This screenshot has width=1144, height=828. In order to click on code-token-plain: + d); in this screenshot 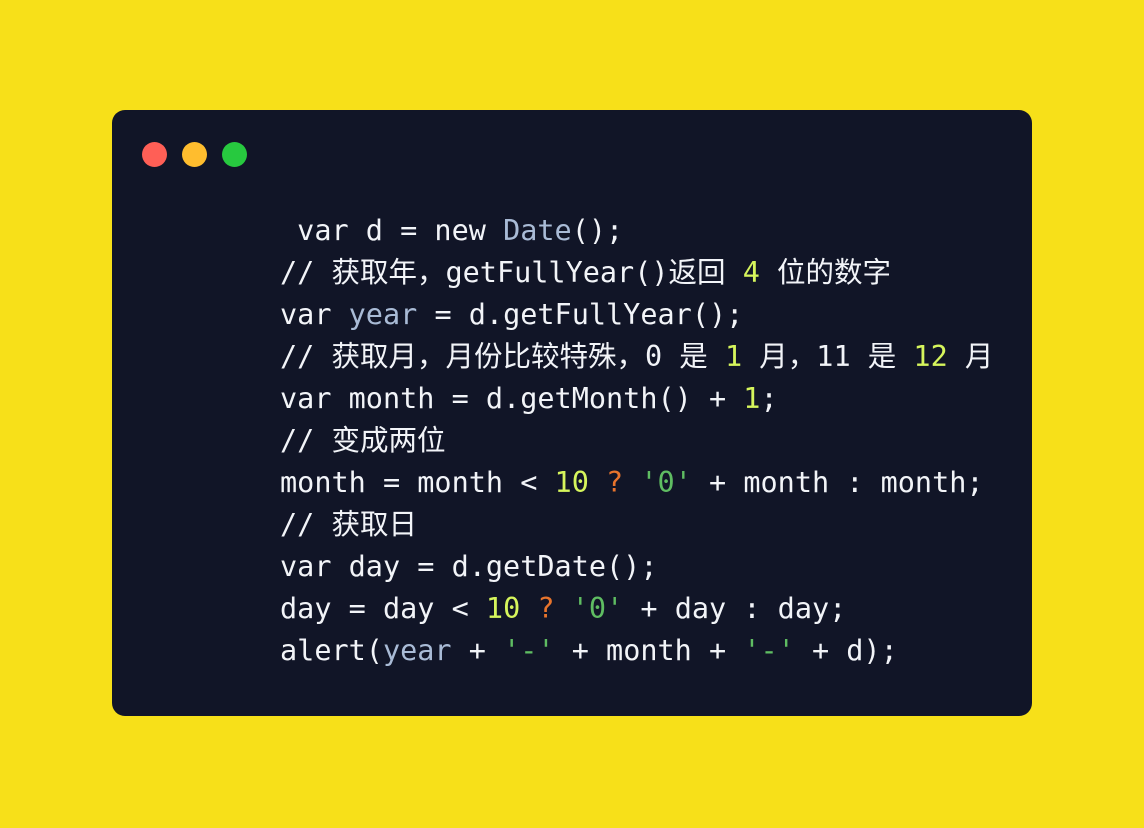, I will do `click(846, 650)`.